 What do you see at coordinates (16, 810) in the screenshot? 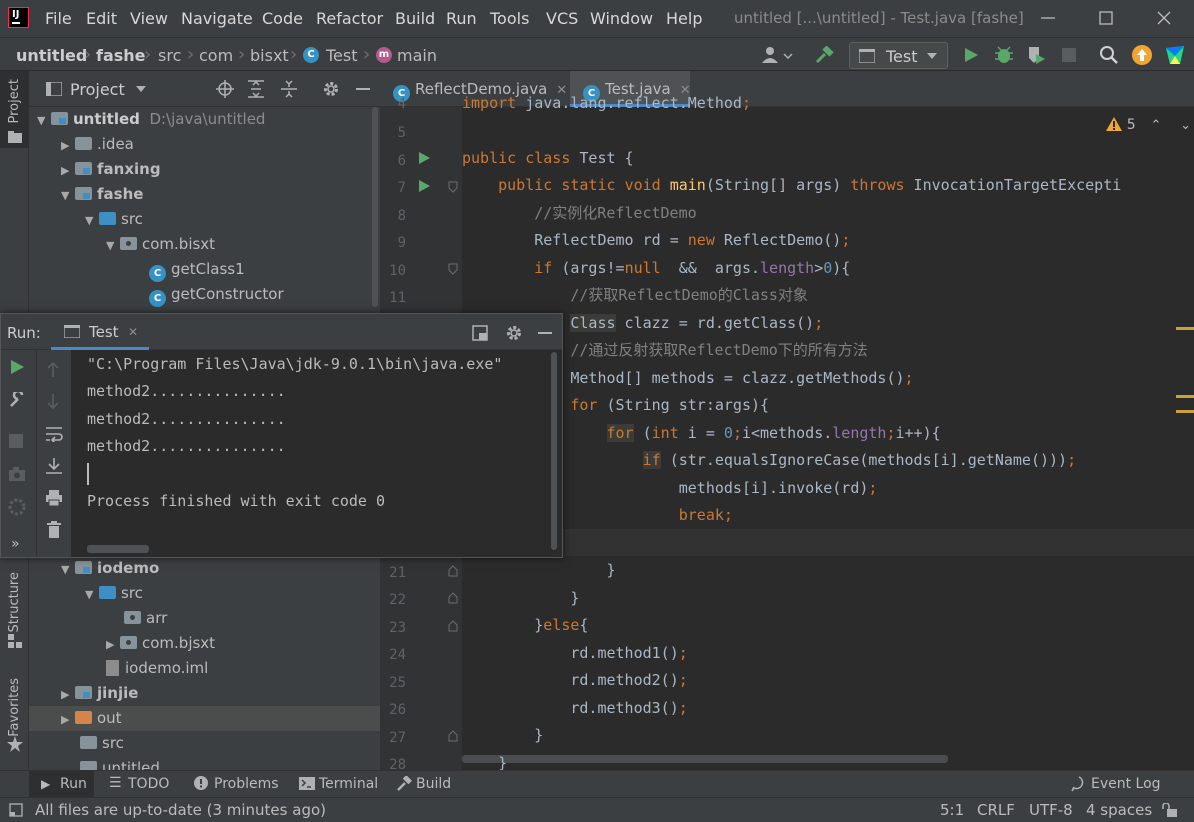
I see `status-square-icon` at bounding box center [16, 810].